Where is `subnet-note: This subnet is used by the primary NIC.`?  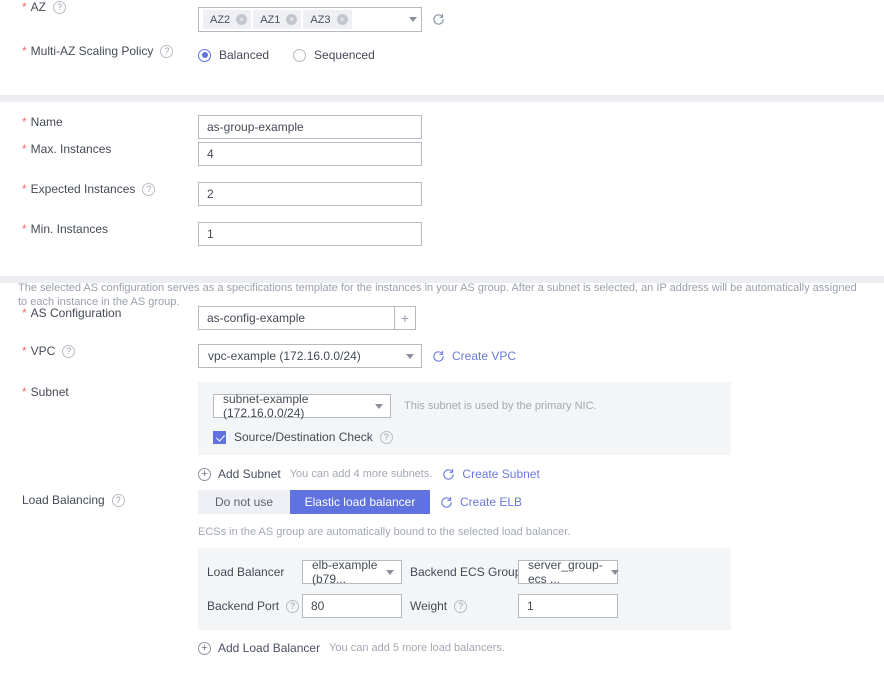 subnet-note: This subnet is used by the primary NIC. is located at coordinates (500, 406).